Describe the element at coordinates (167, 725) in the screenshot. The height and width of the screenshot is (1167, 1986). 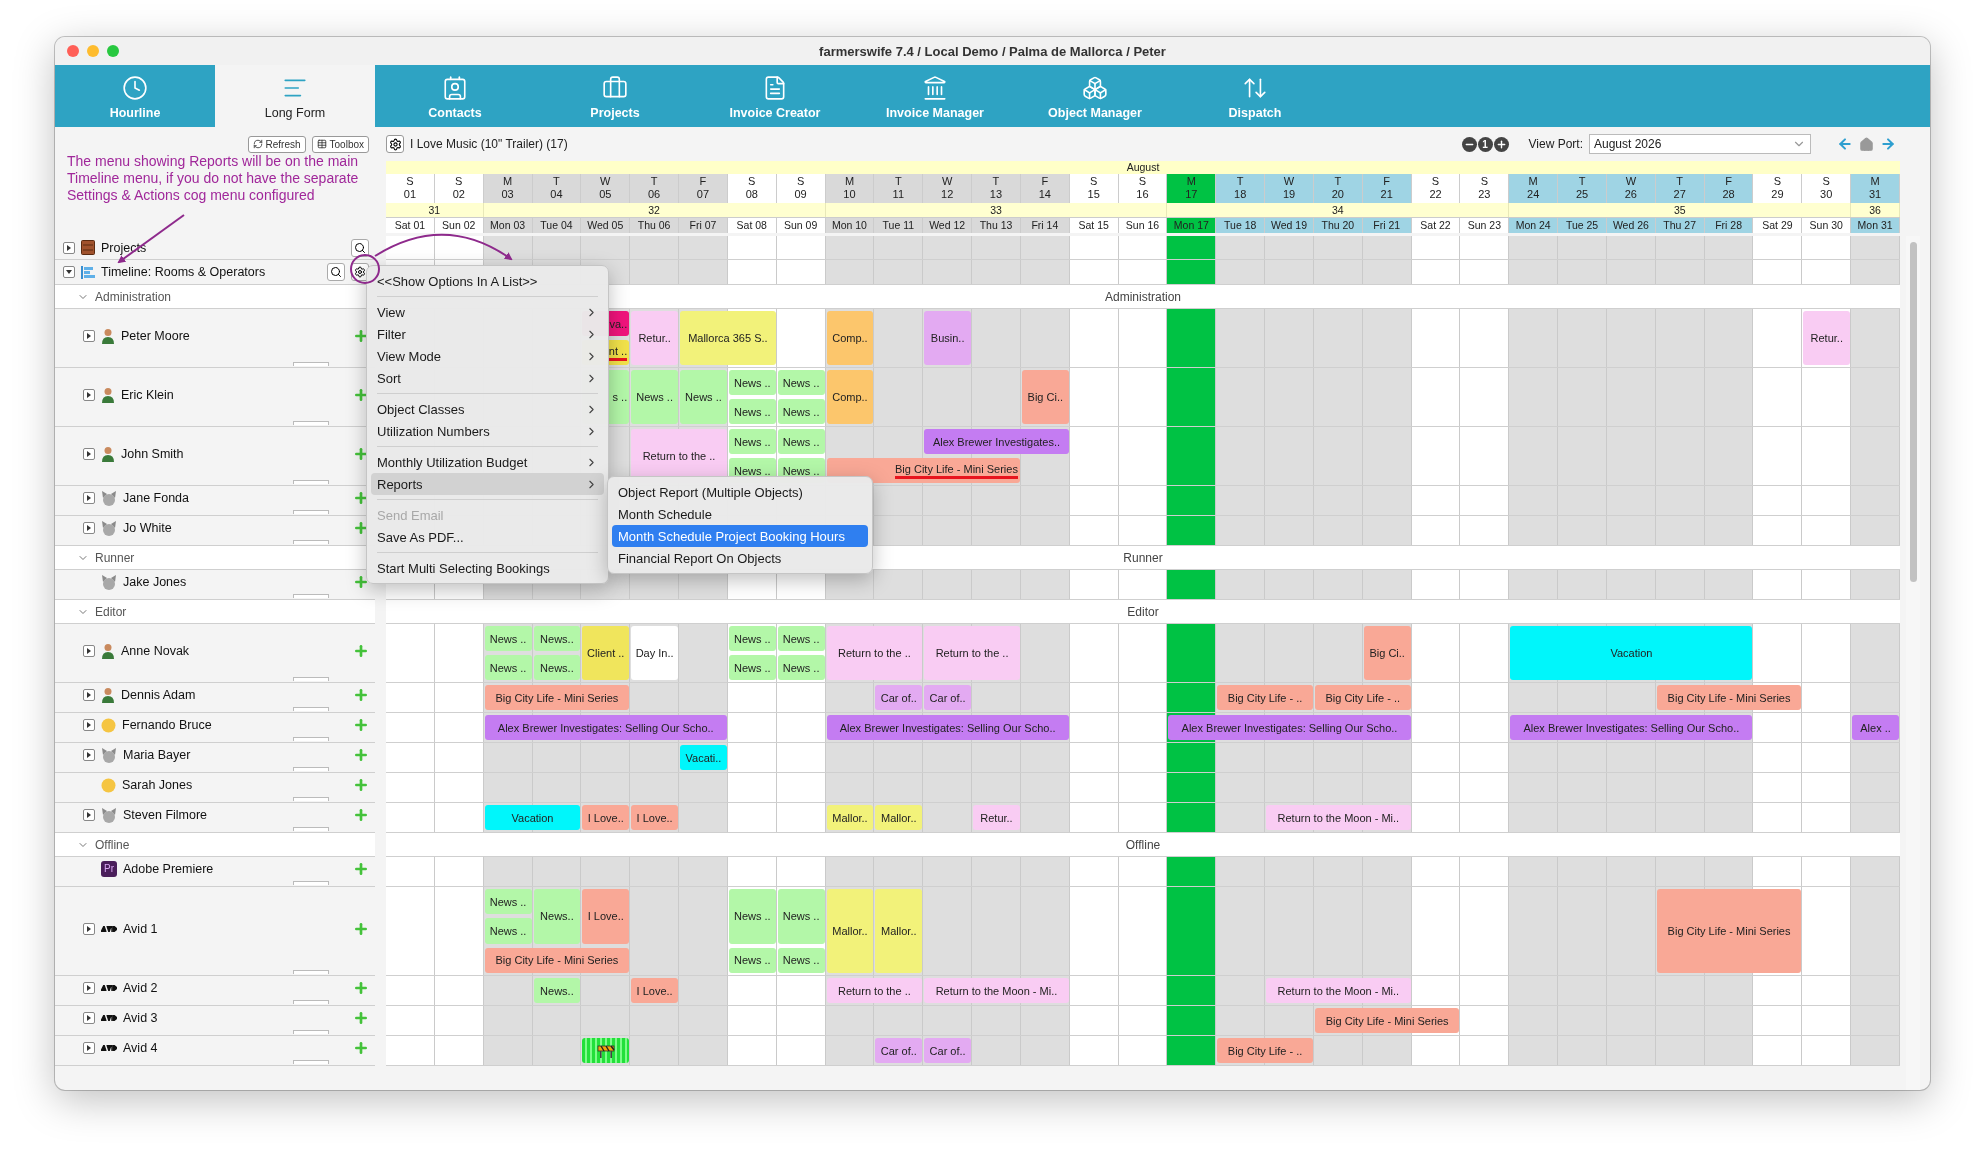
I see `resource-name: Fernando Bruce` at that location.